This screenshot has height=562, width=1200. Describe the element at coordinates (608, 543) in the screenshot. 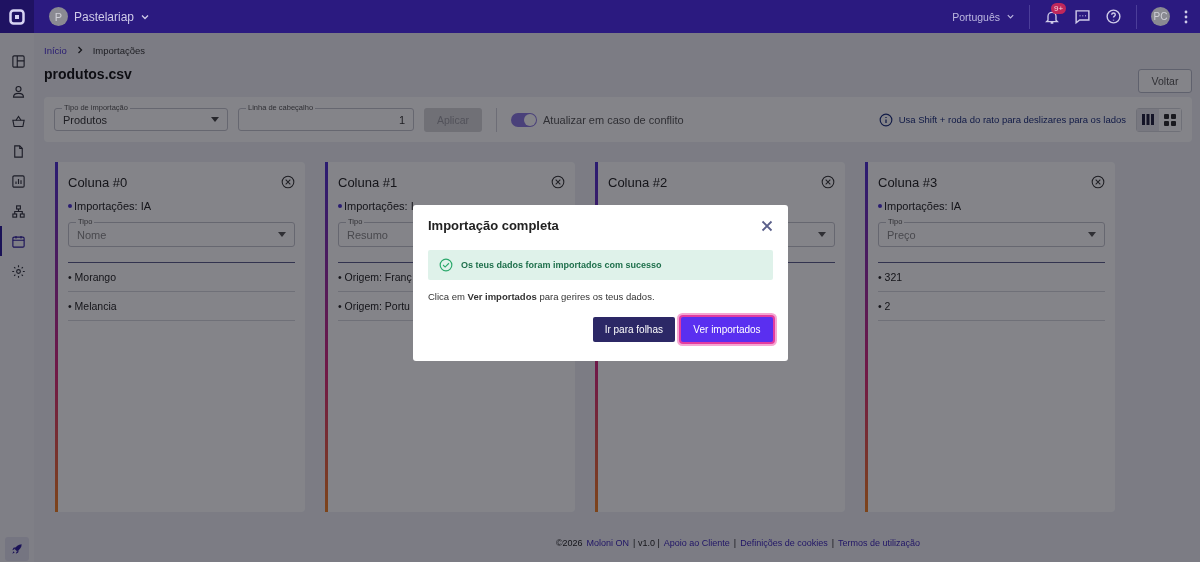

I see `footer-link: Moloni ON` at that location.